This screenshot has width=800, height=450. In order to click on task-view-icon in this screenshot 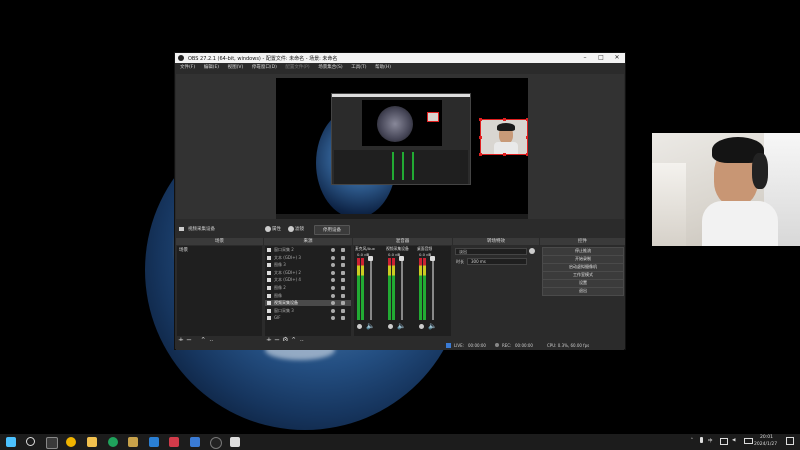, I will do `click(52, 443)`.